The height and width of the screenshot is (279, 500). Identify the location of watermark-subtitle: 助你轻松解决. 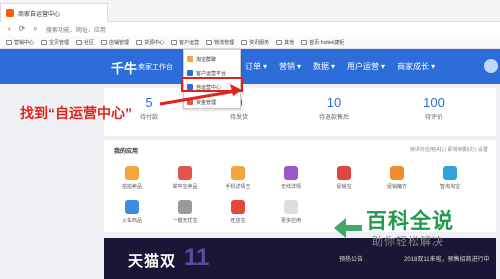
(408, 242).